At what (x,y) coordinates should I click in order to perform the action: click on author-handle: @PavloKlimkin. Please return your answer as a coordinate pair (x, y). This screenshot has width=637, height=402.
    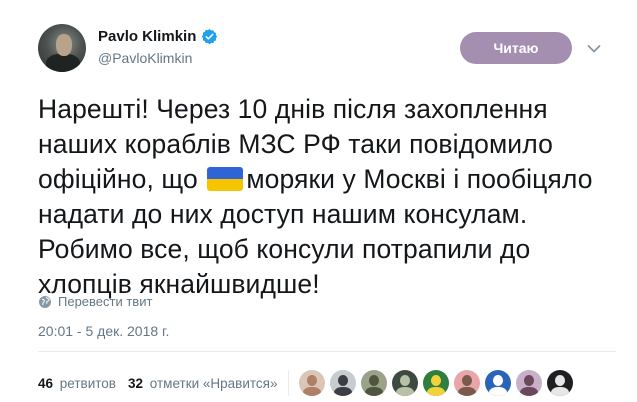
    Looking at the image, I should click on (145, 58).